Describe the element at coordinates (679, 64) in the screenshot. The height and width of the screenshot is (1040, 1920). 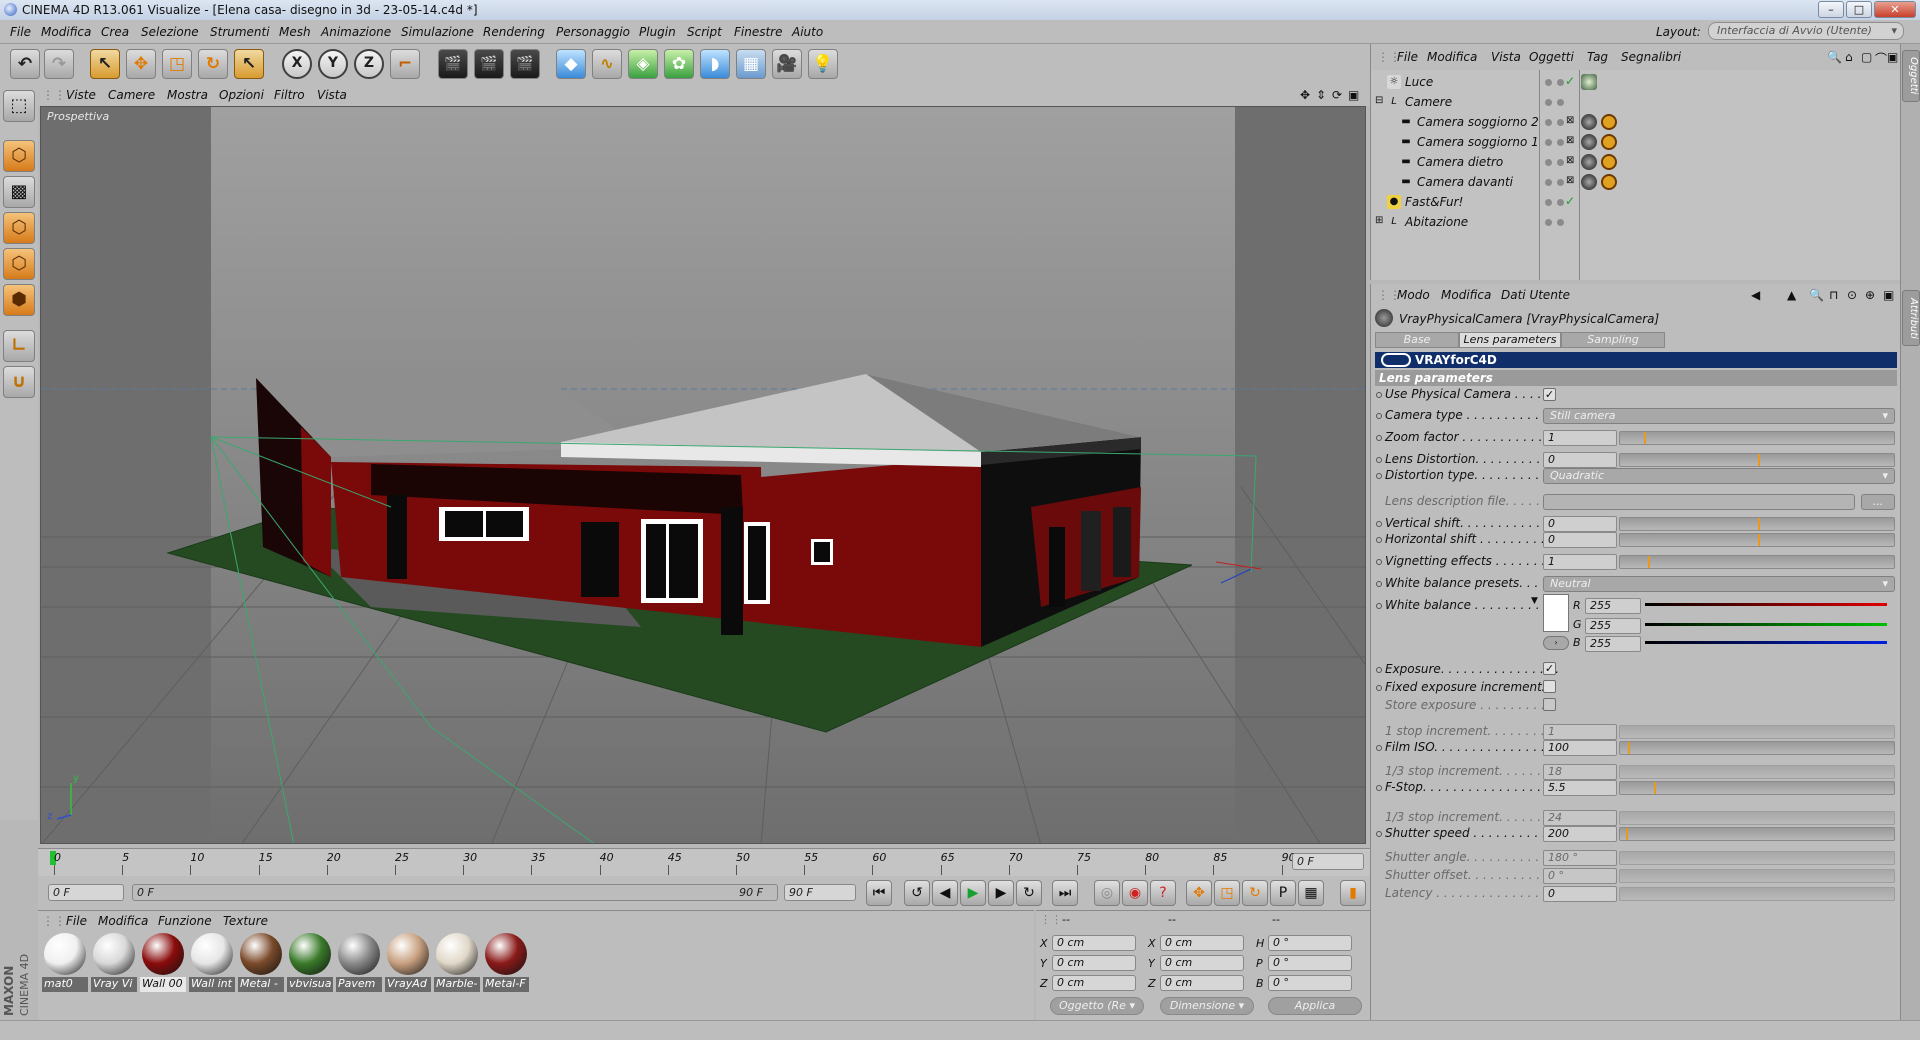
I see `array-button: ✿` at that location.